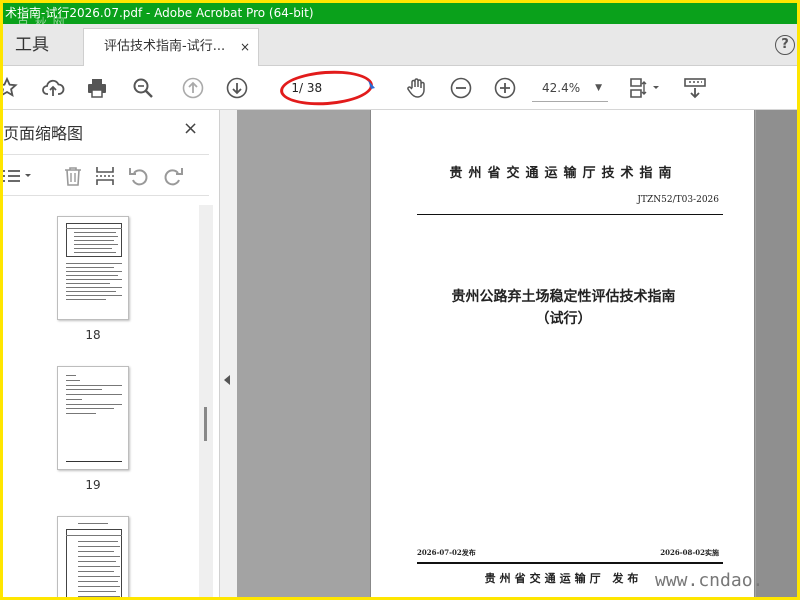  Describe the element at coordinates (193, 88) in the screenshot. I see `prev-page-icon` at that location.